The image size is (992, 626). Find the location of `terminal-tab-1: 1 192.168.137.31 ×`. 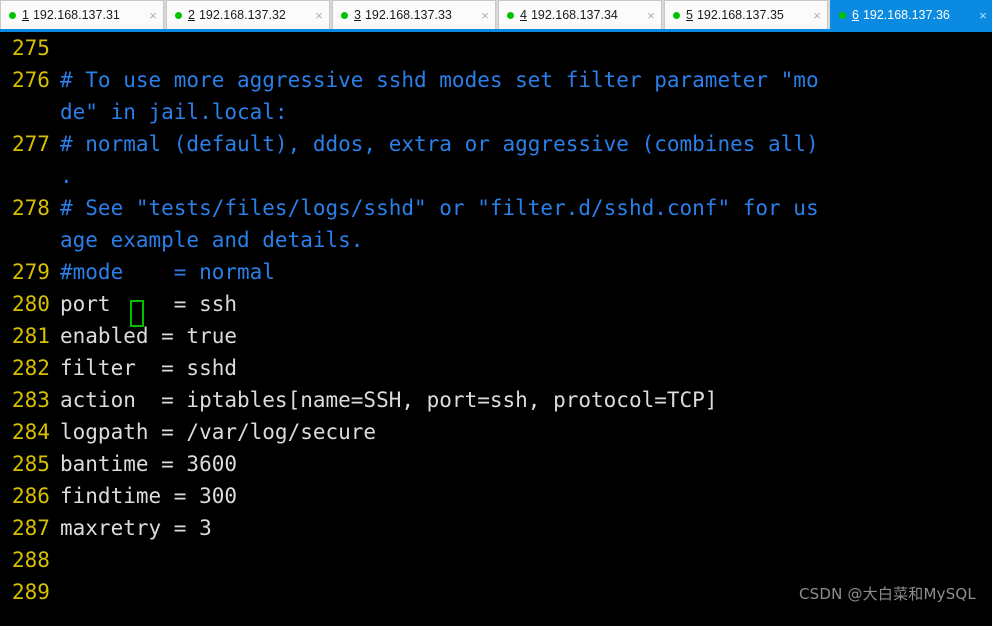

terminal-tab-1: 1 192.168.137.31 × is located at coordinates (82, 14).